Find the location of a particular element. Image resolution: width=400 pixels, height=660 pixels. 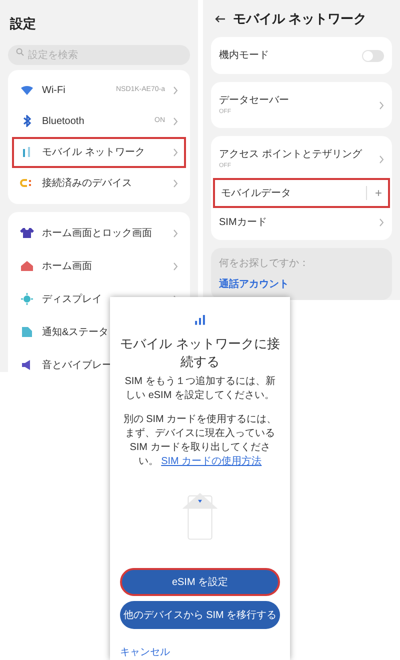

dialog-title: モバイル ネットワークに接続する is located at coordinates (200, 352).